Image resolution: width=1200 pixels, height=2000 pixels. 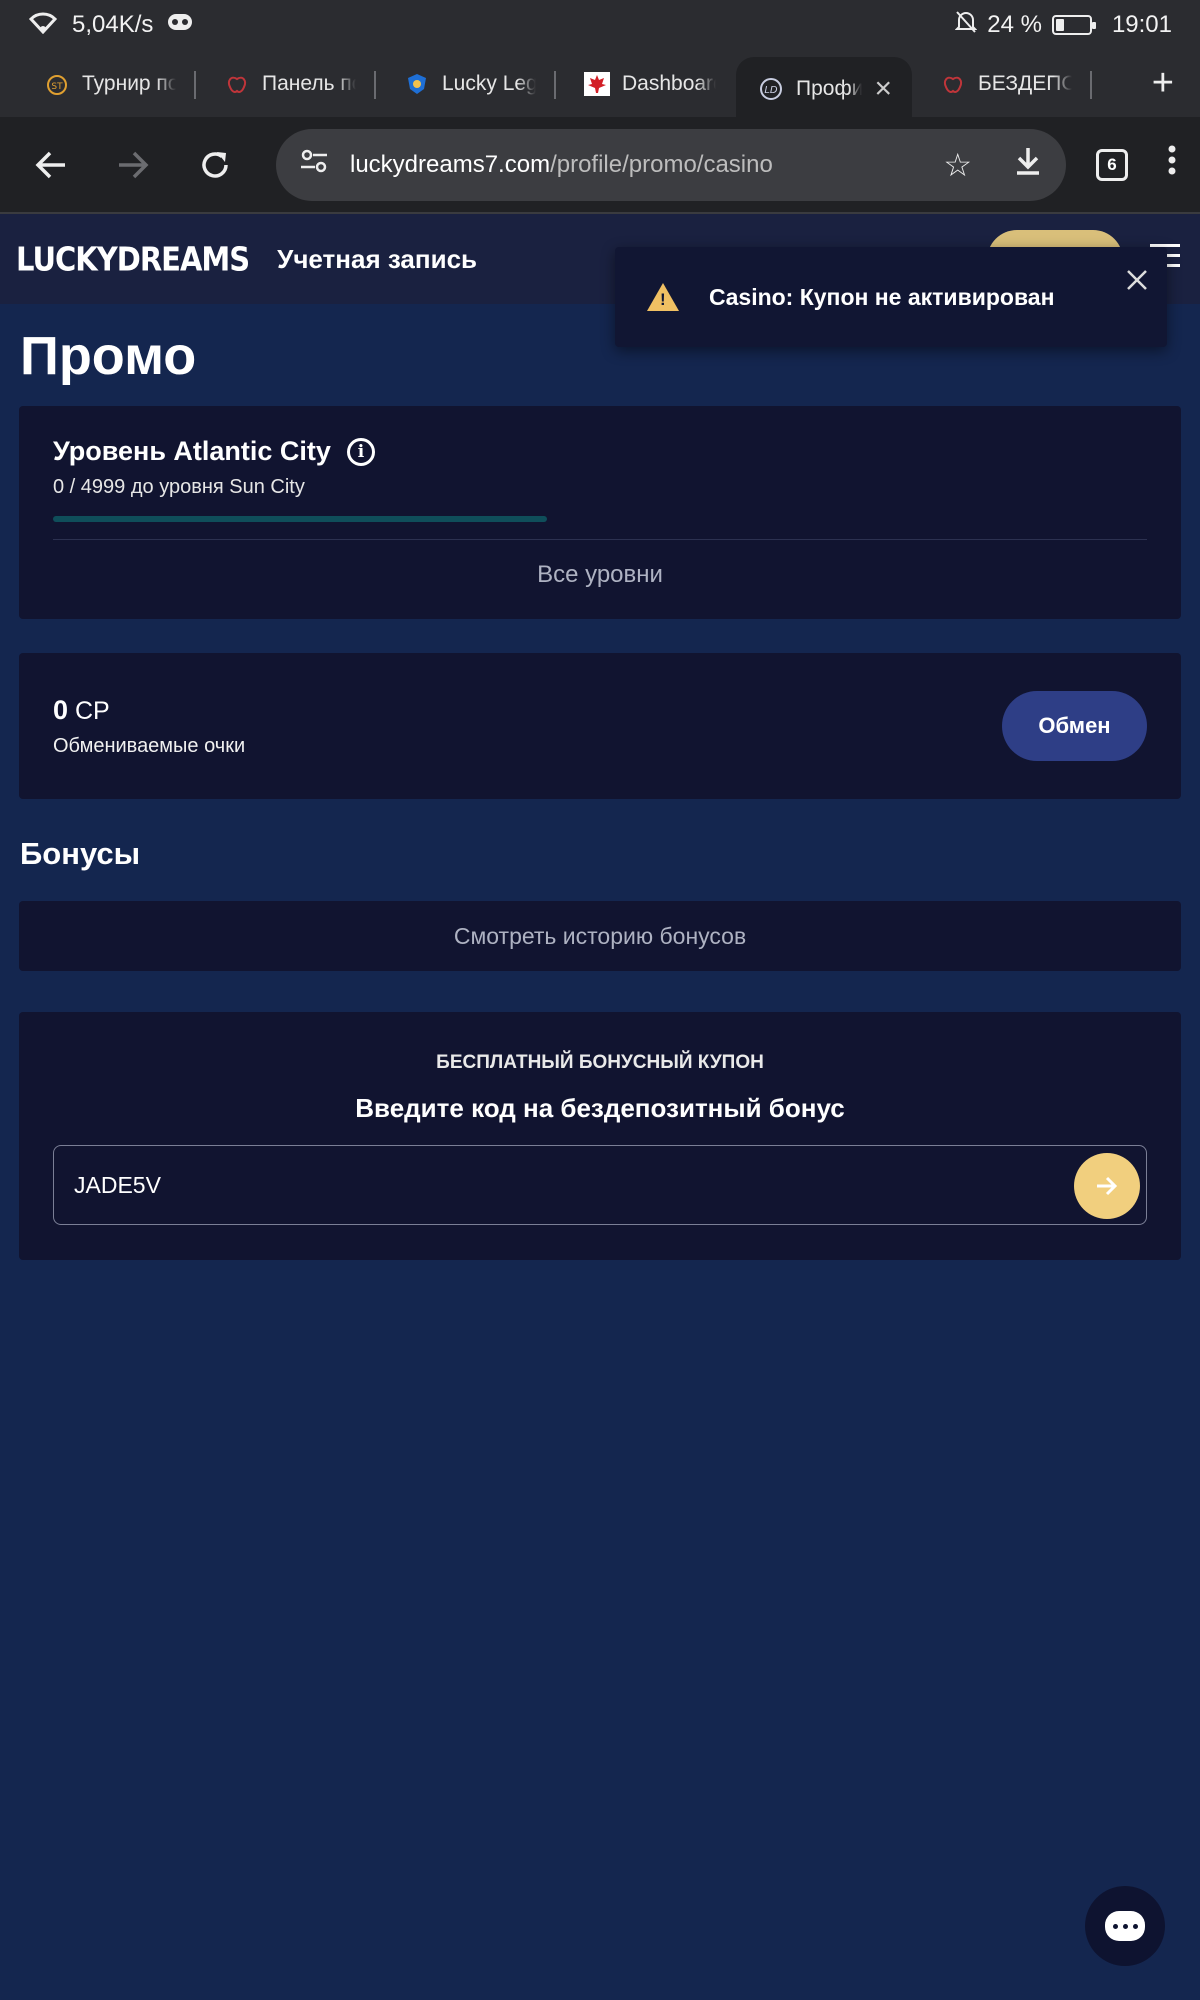 I want to click on bookmark-star-icon: ☆, so click(x=957, y=165).